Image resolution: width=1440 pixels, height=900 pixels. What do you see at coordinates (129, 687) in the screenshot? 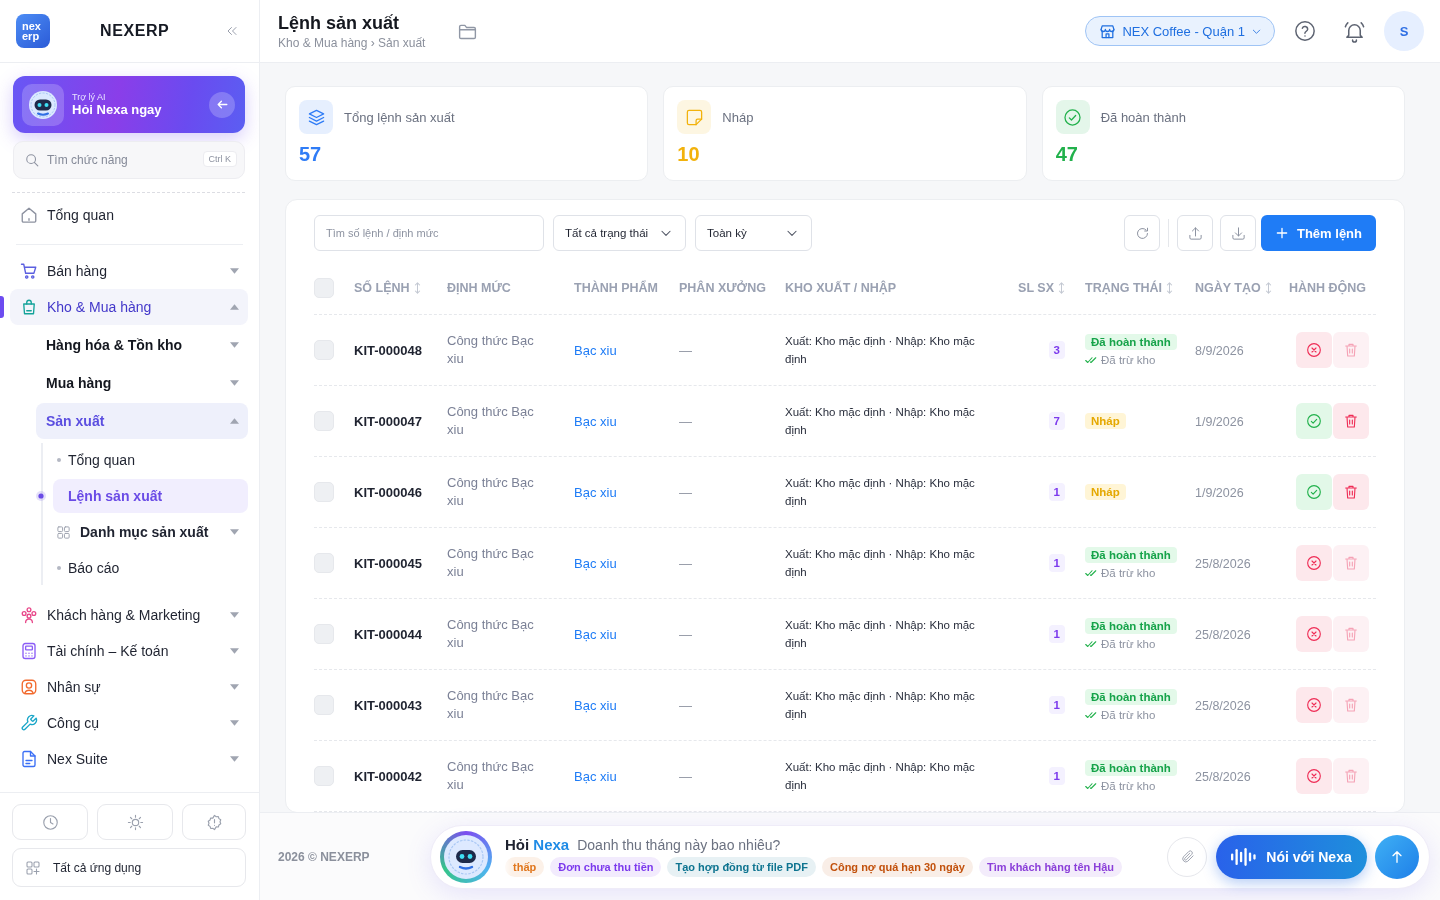
I see `nav-item: Nhân sự` at bounding box center [129, 687].